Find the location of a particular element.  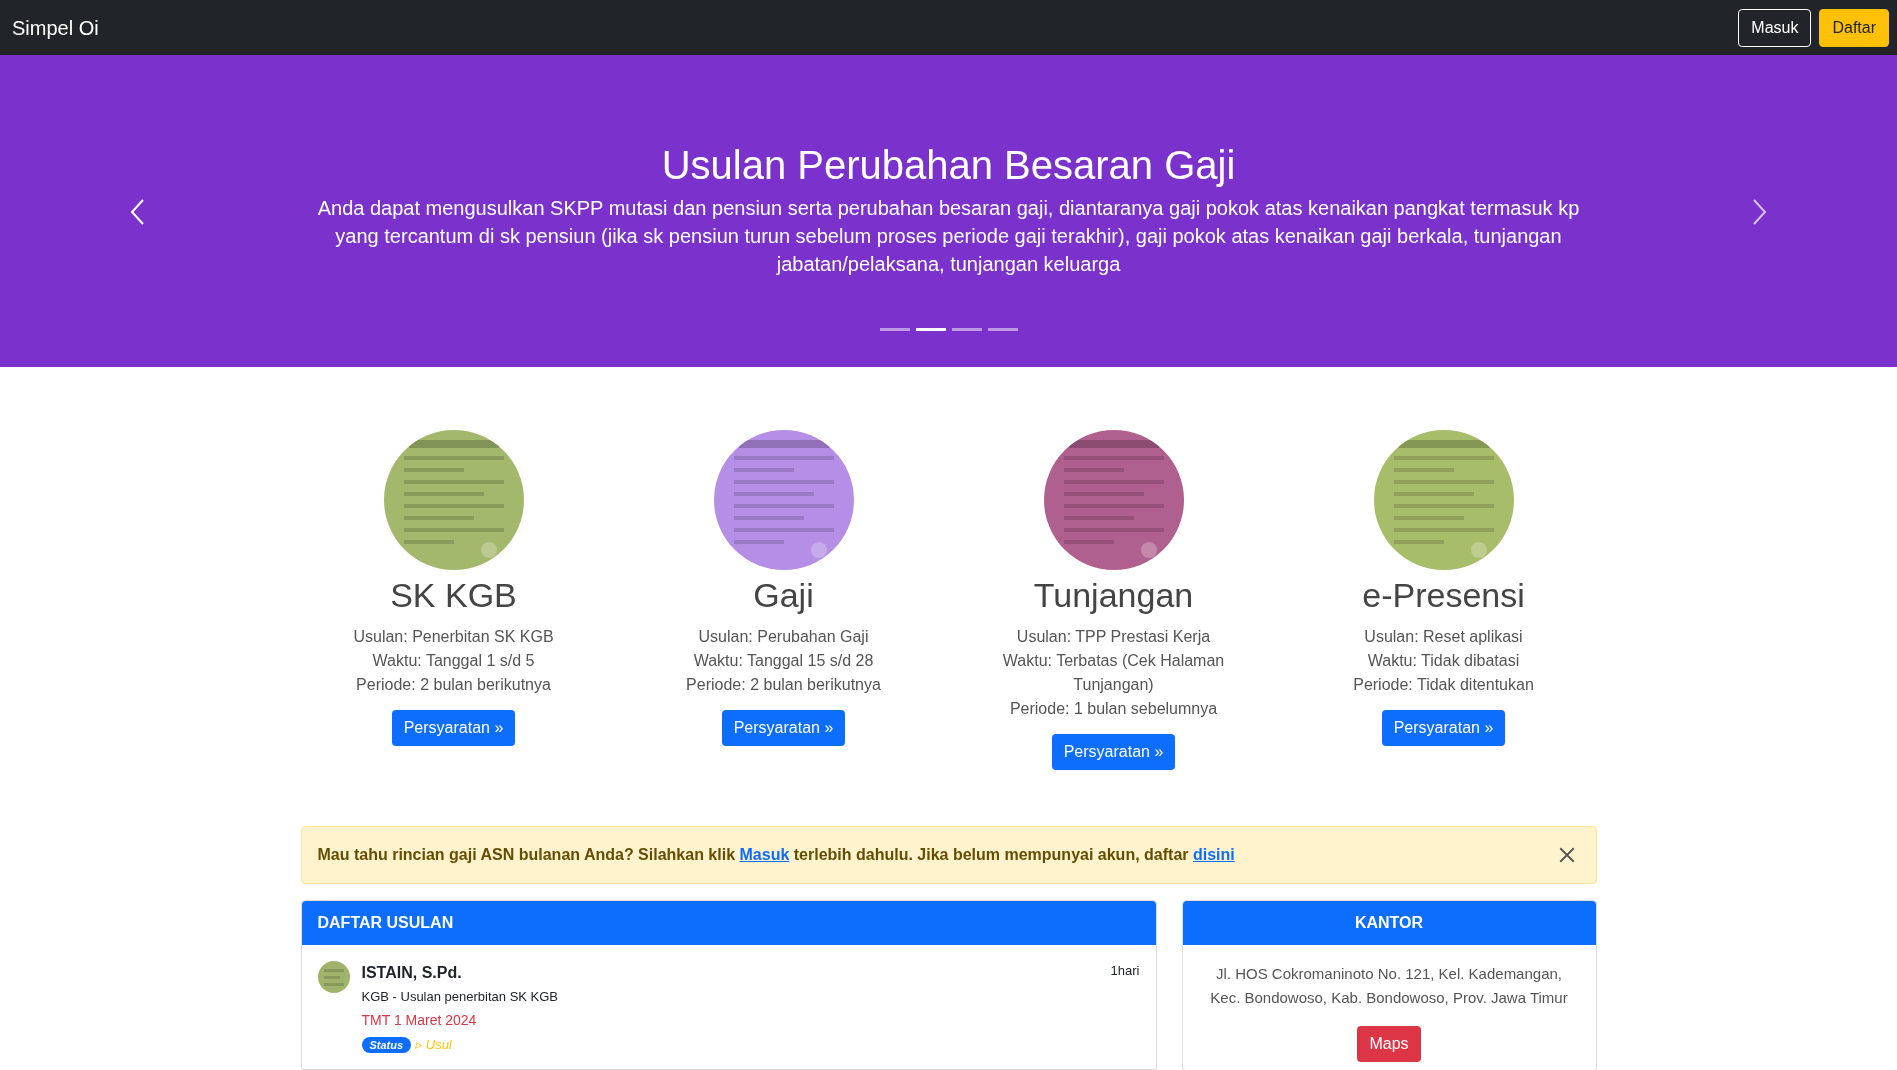

carousel-text: Anda dapat mengusulkan SKPP mutasi dan pensiun serta perubahan besaran gaji, diantaranya gaji pokok atas kenaikan pangkat termasuk kp yang tercantum di sk pensiun (jika sk pensiun turun sebelum proses periode gaji terakhir), gaji pokok atas kenaikan gaji berkala, tunjangan jabatan/pelaksana, tunjangan keluarga is located at coordinates (948, 236).